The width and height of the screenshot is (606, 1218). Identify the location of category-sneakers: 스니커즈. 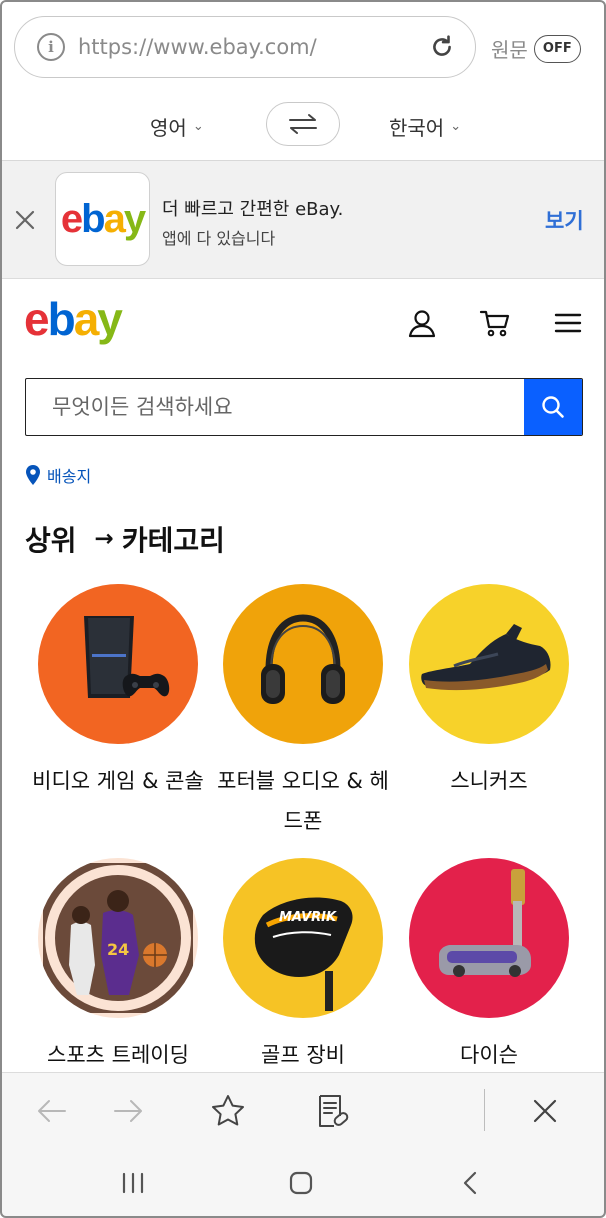
(489, 692).